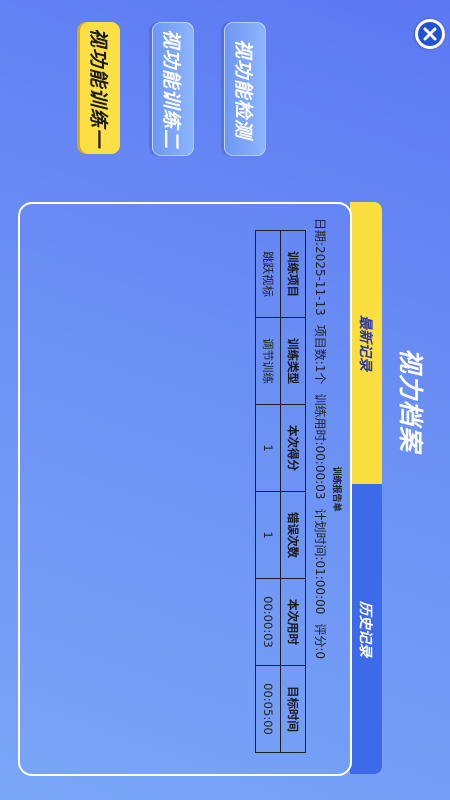 This screenshot has height=800, width=450. I want to click on report-training-time: 训练用时:00:00:03, so click(320, 446).